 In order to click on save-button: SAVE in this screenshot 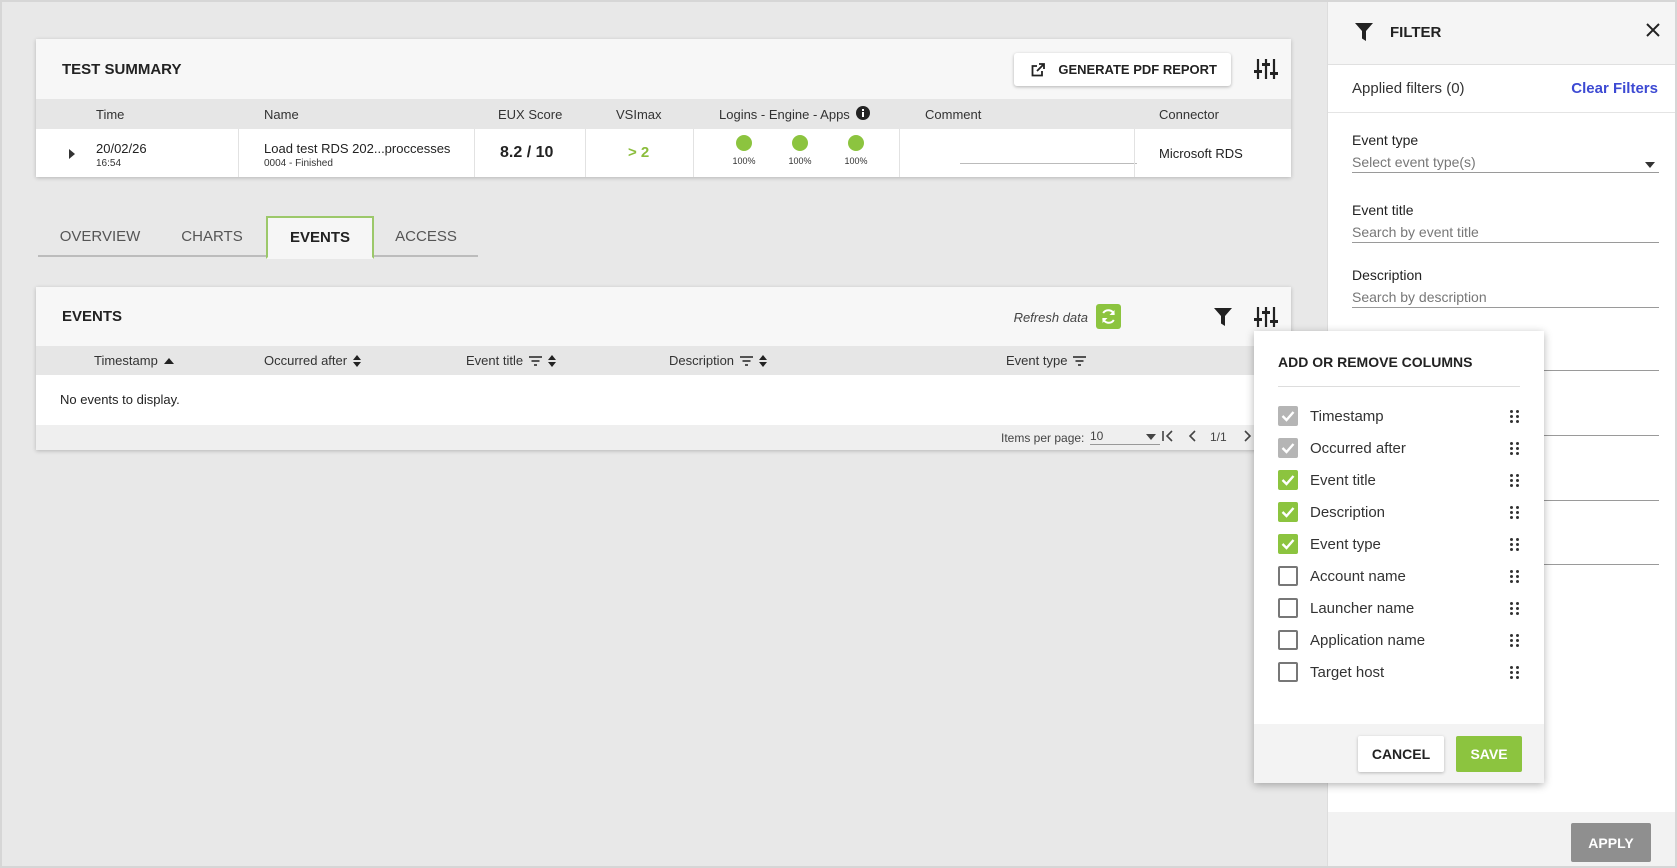, I will do `click(1489, 754)`.